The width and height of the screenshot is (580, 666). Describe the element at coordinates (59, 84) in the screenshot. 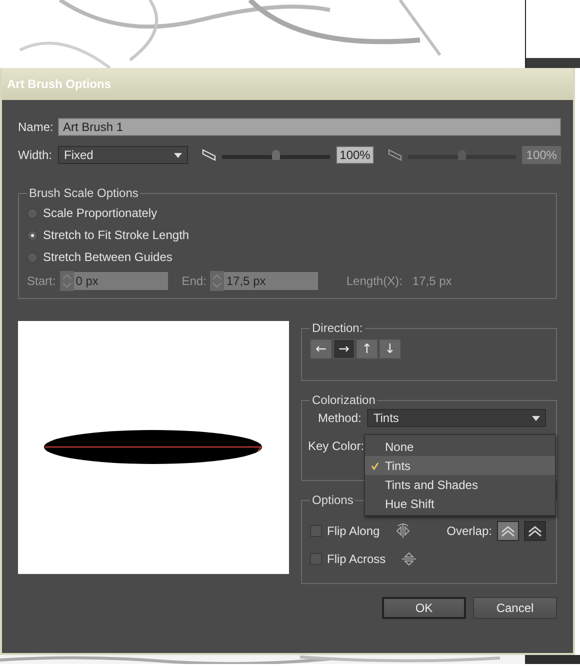

I see `window-title: Art Brush Options` at that location.